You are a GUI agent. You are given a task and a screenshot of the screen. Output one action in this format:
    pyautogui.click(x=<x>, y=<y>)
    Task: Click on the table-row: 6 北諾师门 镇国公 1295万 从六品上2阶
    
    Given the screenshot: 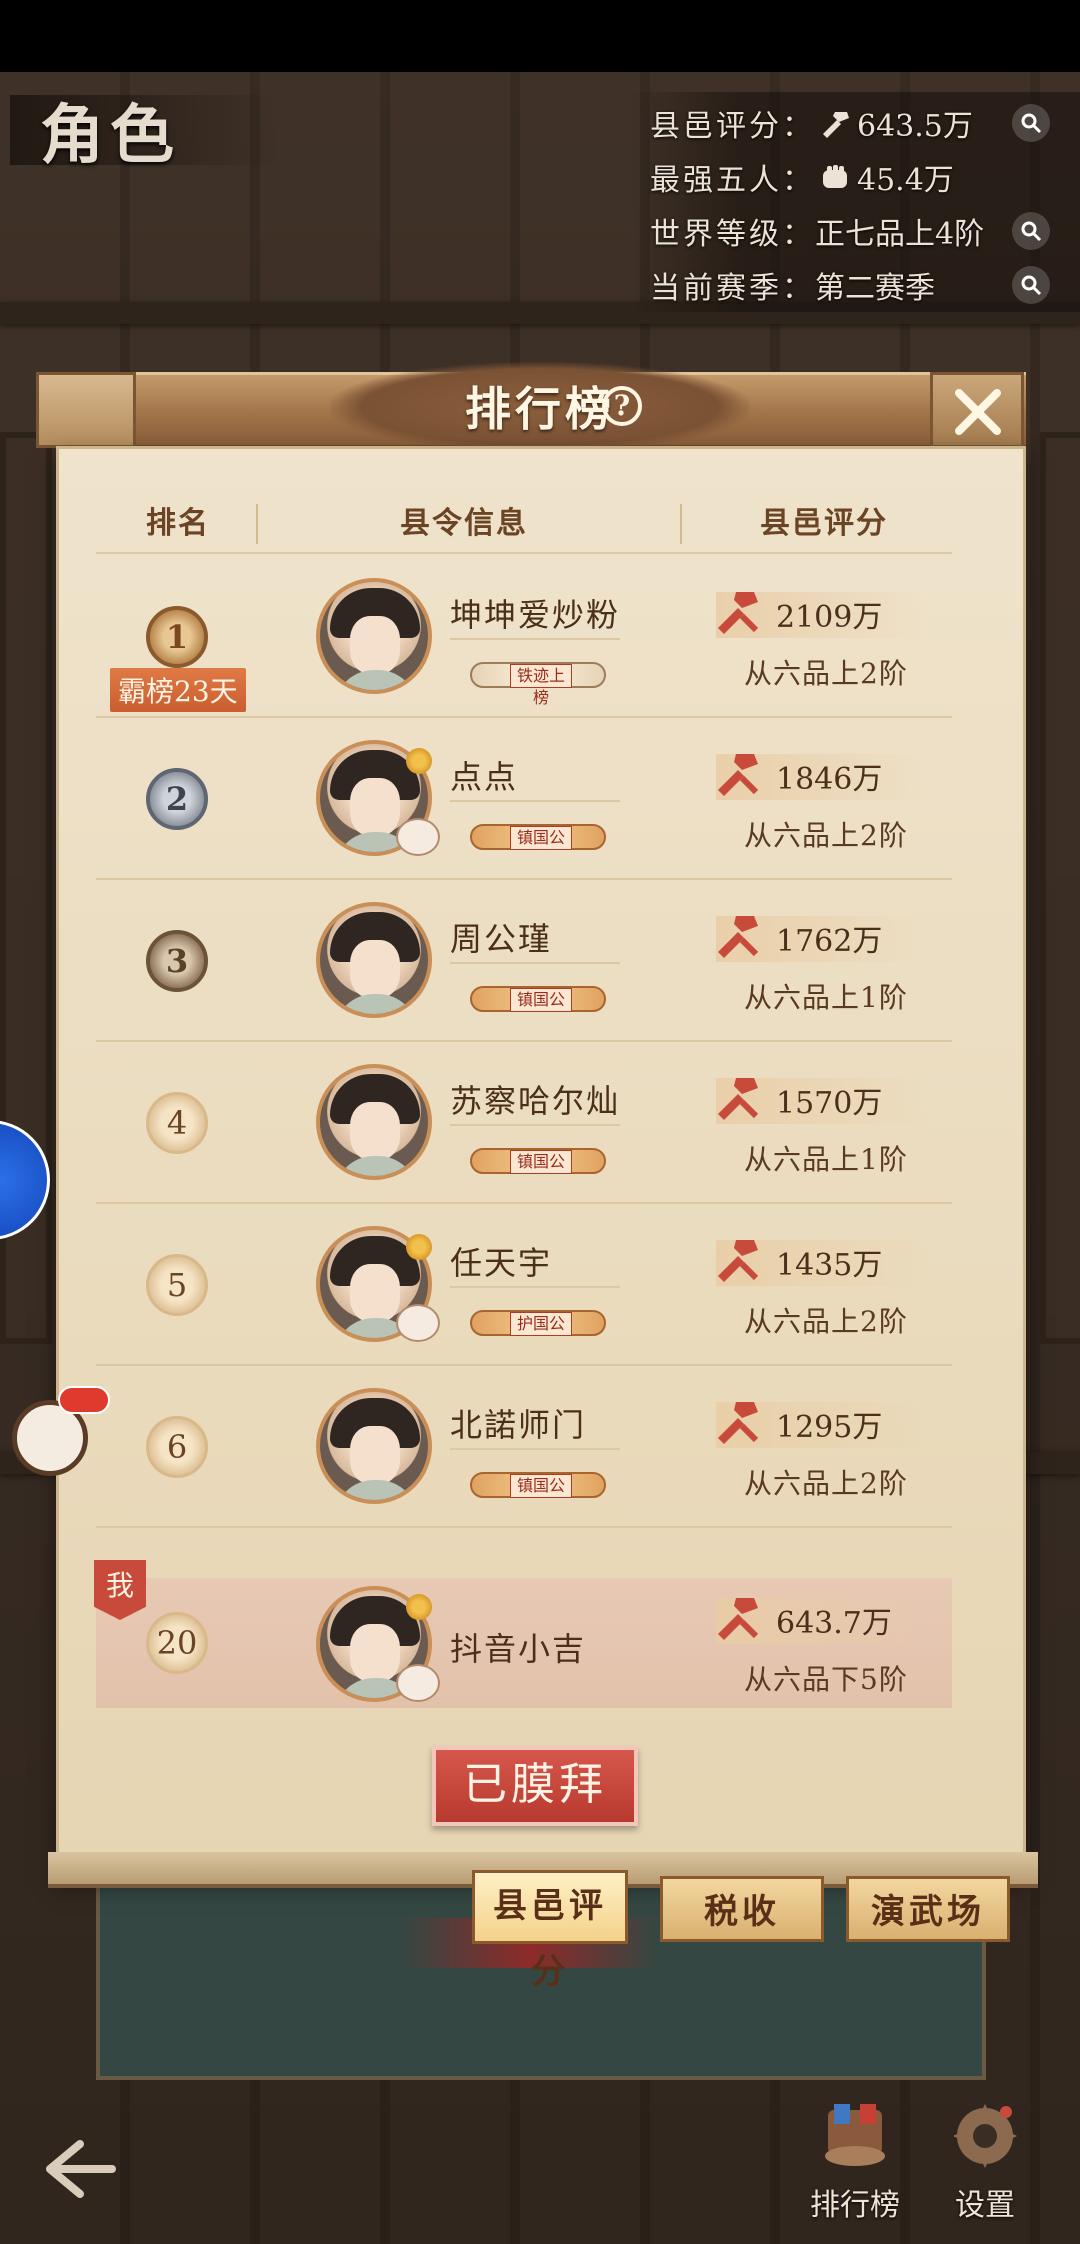 What is the action you would take?
    pyautogui.click(x=524, y=1447)
    